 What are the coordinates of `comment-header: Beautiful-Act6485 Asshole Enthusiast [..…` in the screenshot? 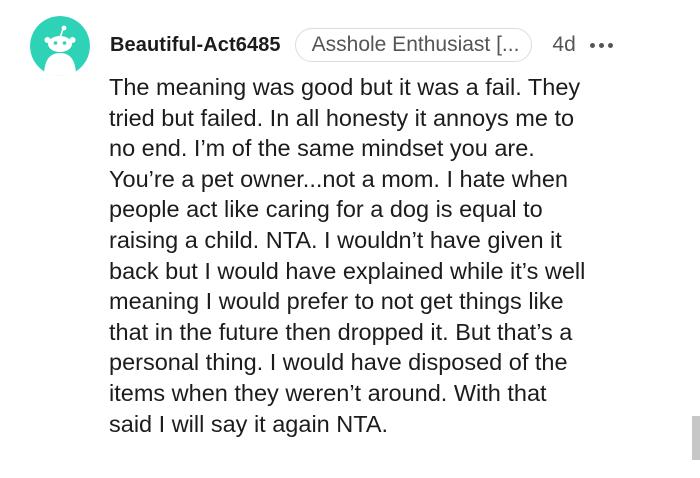 It's located at (361, 45).